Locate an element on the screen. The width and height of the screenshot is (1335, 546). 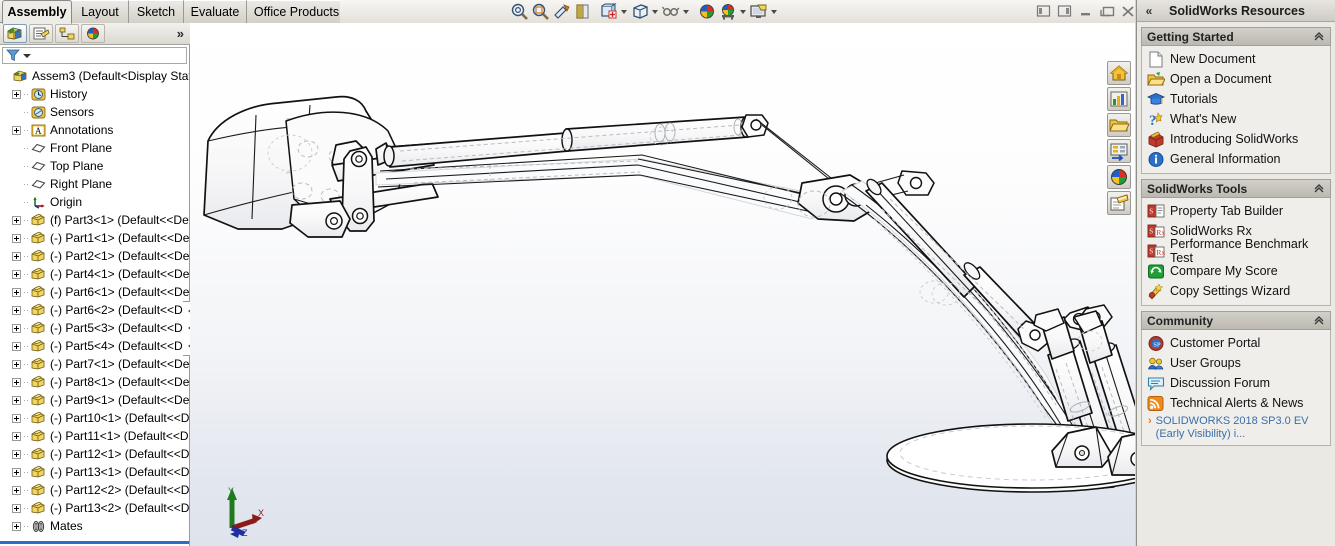
task-pane-link: SP Customer Portal is located at coordinates (1236, 343).